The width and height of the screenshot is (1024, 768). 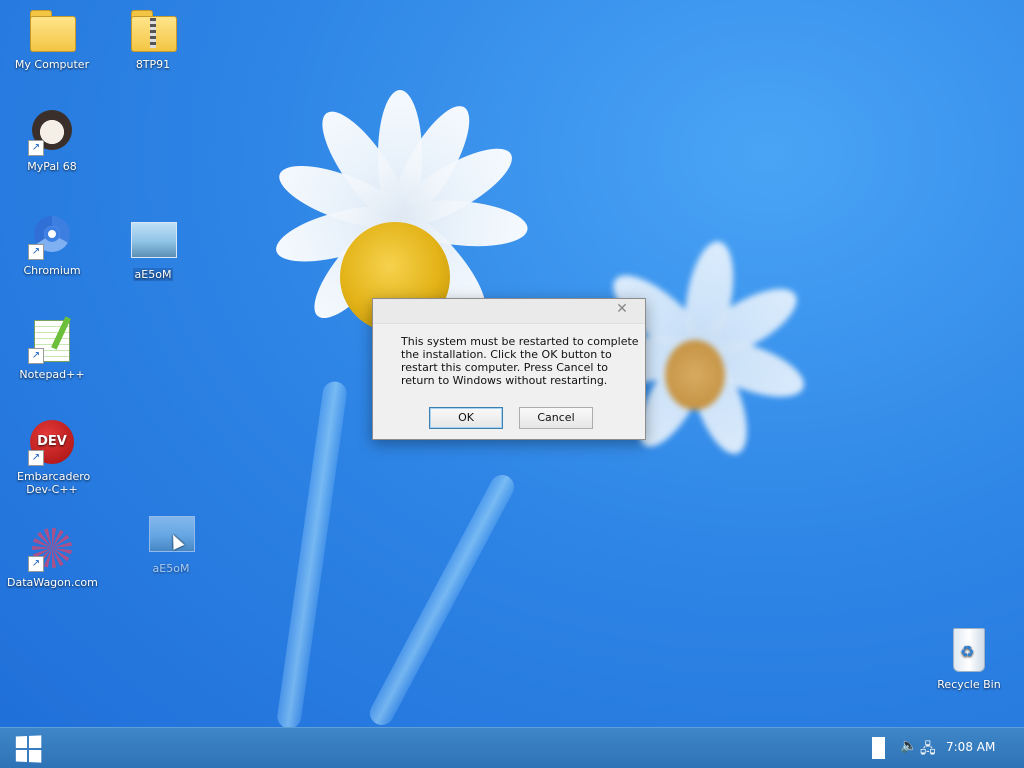 What do you see at coordinates (52, 442) in the screenshot?
I see `devcpp-icon: DEV ↗` at bounding box center [52, 442].